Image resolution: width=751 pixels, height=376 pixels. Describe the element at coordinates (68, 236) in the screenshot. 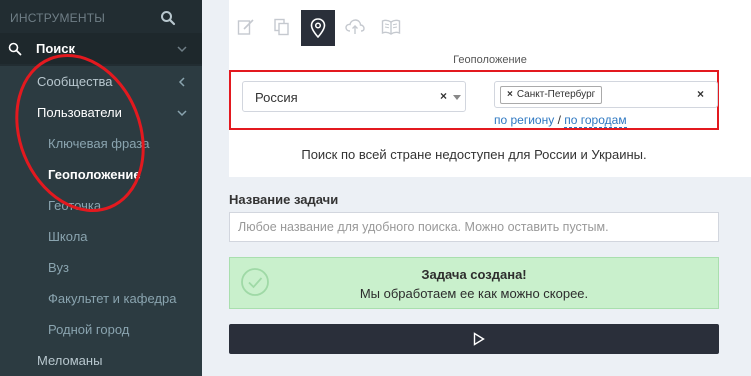

I see `sidebar-subitem-label: Школа` at that location.